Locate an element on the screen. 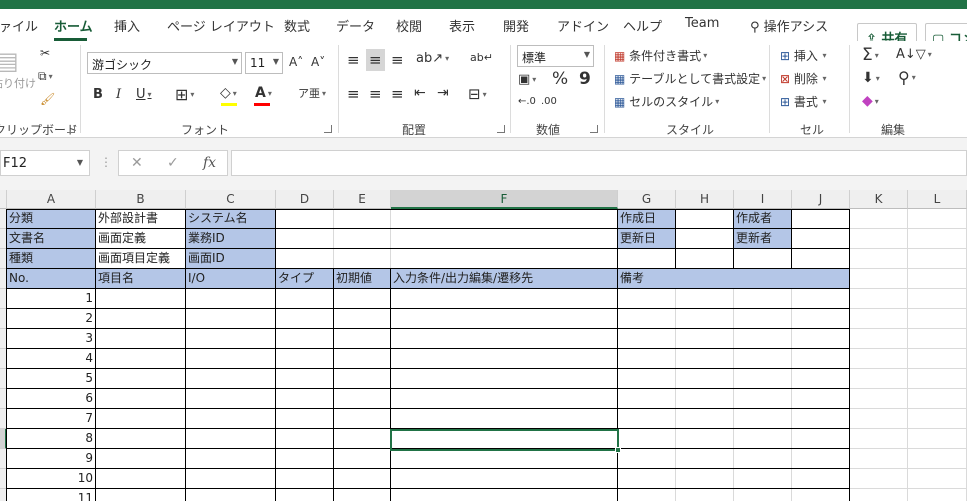 The width and height of the screenshot is (967, 501). accounting-format-button: ▣ ▾ is located at coordinates (527, 79).